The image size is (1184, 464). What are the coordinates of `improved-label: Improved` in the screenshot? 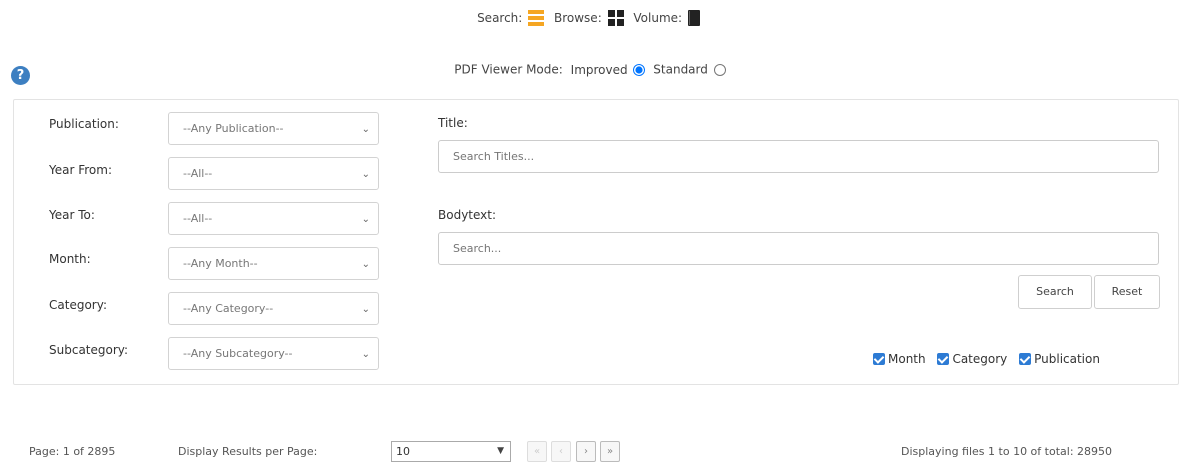 It's located at (599, 69).